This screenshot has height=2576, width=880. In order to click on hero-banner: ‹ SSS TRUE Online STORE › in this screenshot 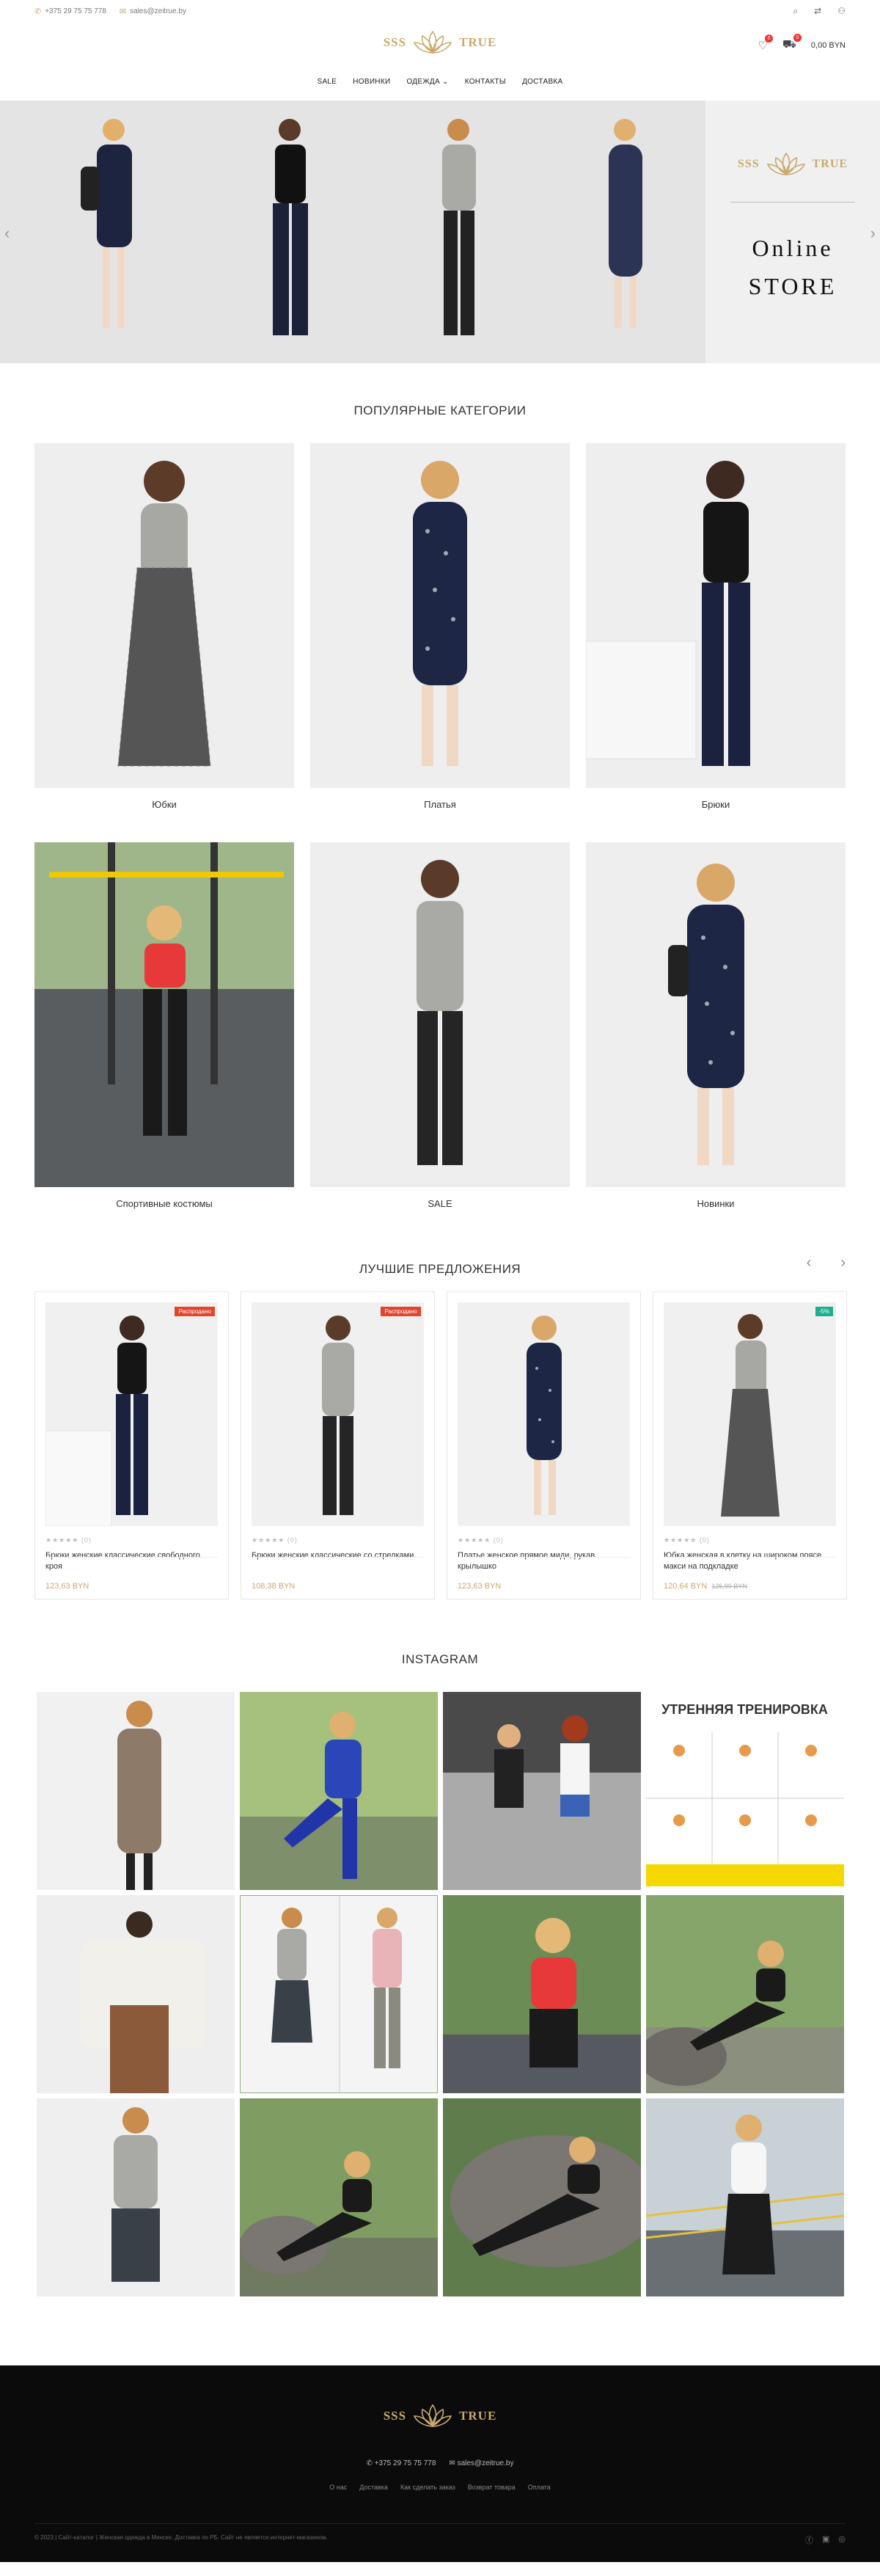, I will do `click(440, 232)`.